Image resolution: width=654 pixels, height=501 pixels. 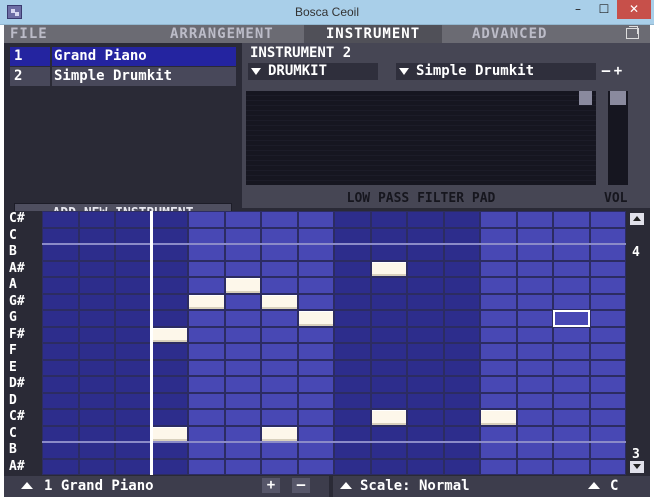 What do you see at coordinates (271, 485) in the screenshot?
I see `pattern-length-increase-button: +` at bounding box center [271, 485].